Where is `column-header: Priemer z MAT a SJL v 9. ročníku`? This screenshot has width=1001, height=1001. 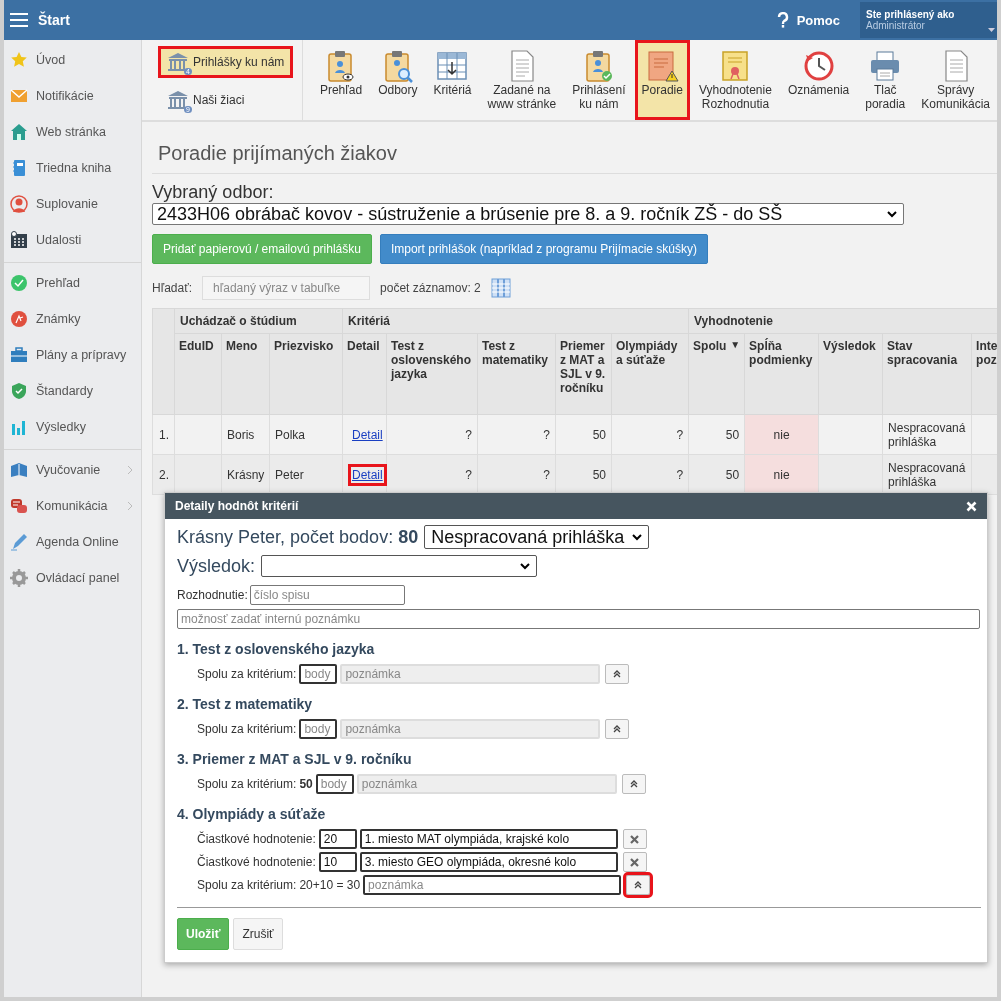 column-header: Priemer z MAT a SJL v 9. ročníku is located at coordinates (583, 374).